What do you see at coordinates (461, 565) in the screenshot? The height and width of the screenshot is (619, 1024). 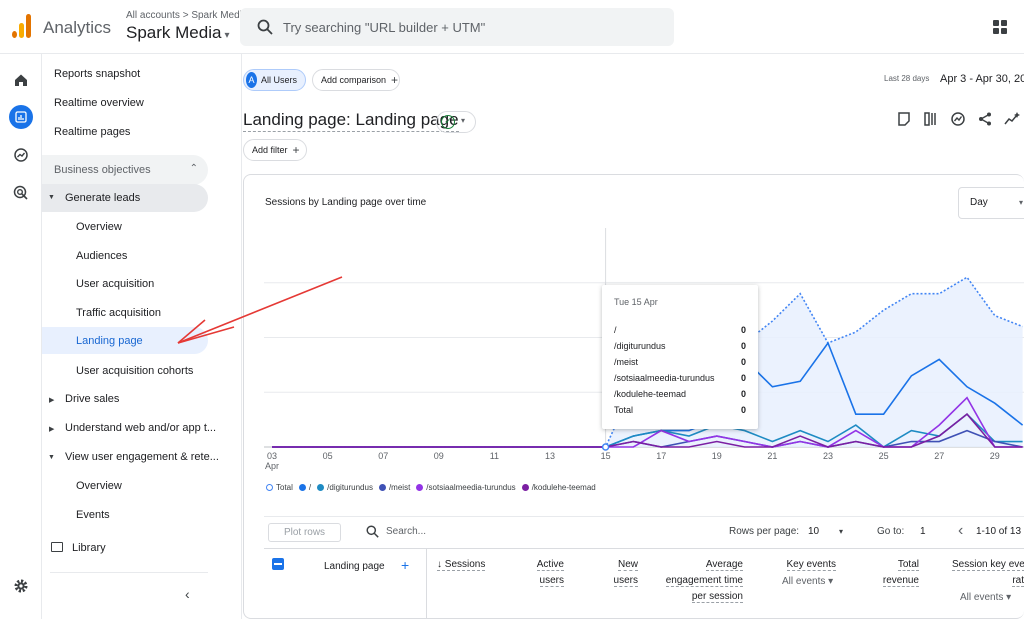 I see `sessions-column-header: ↓ Sessions` at bounding box center [461, 565].